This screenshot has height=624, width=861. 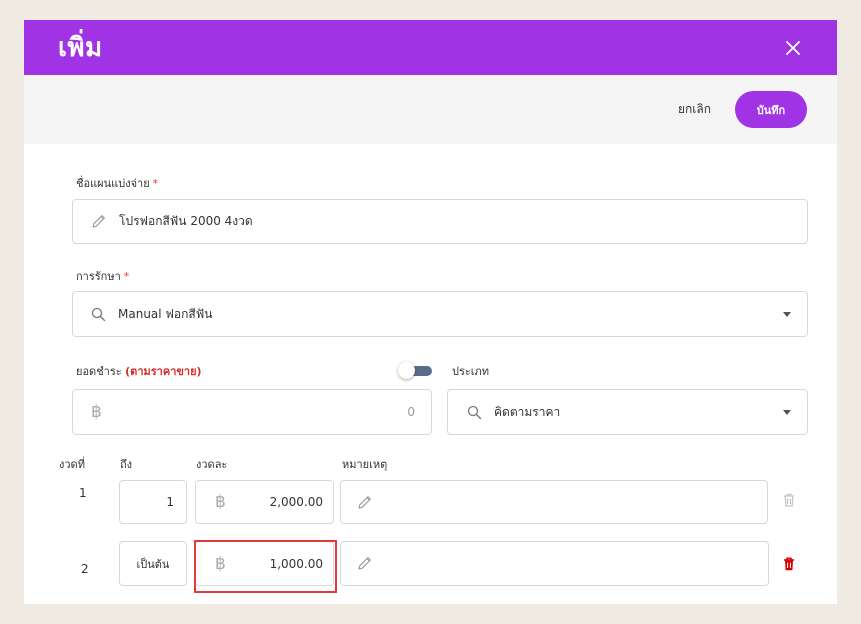 What do you see at coordinates (126, 464) in the screenshot?
I see `header-to: ถึง` at bounding box center [126, 464].